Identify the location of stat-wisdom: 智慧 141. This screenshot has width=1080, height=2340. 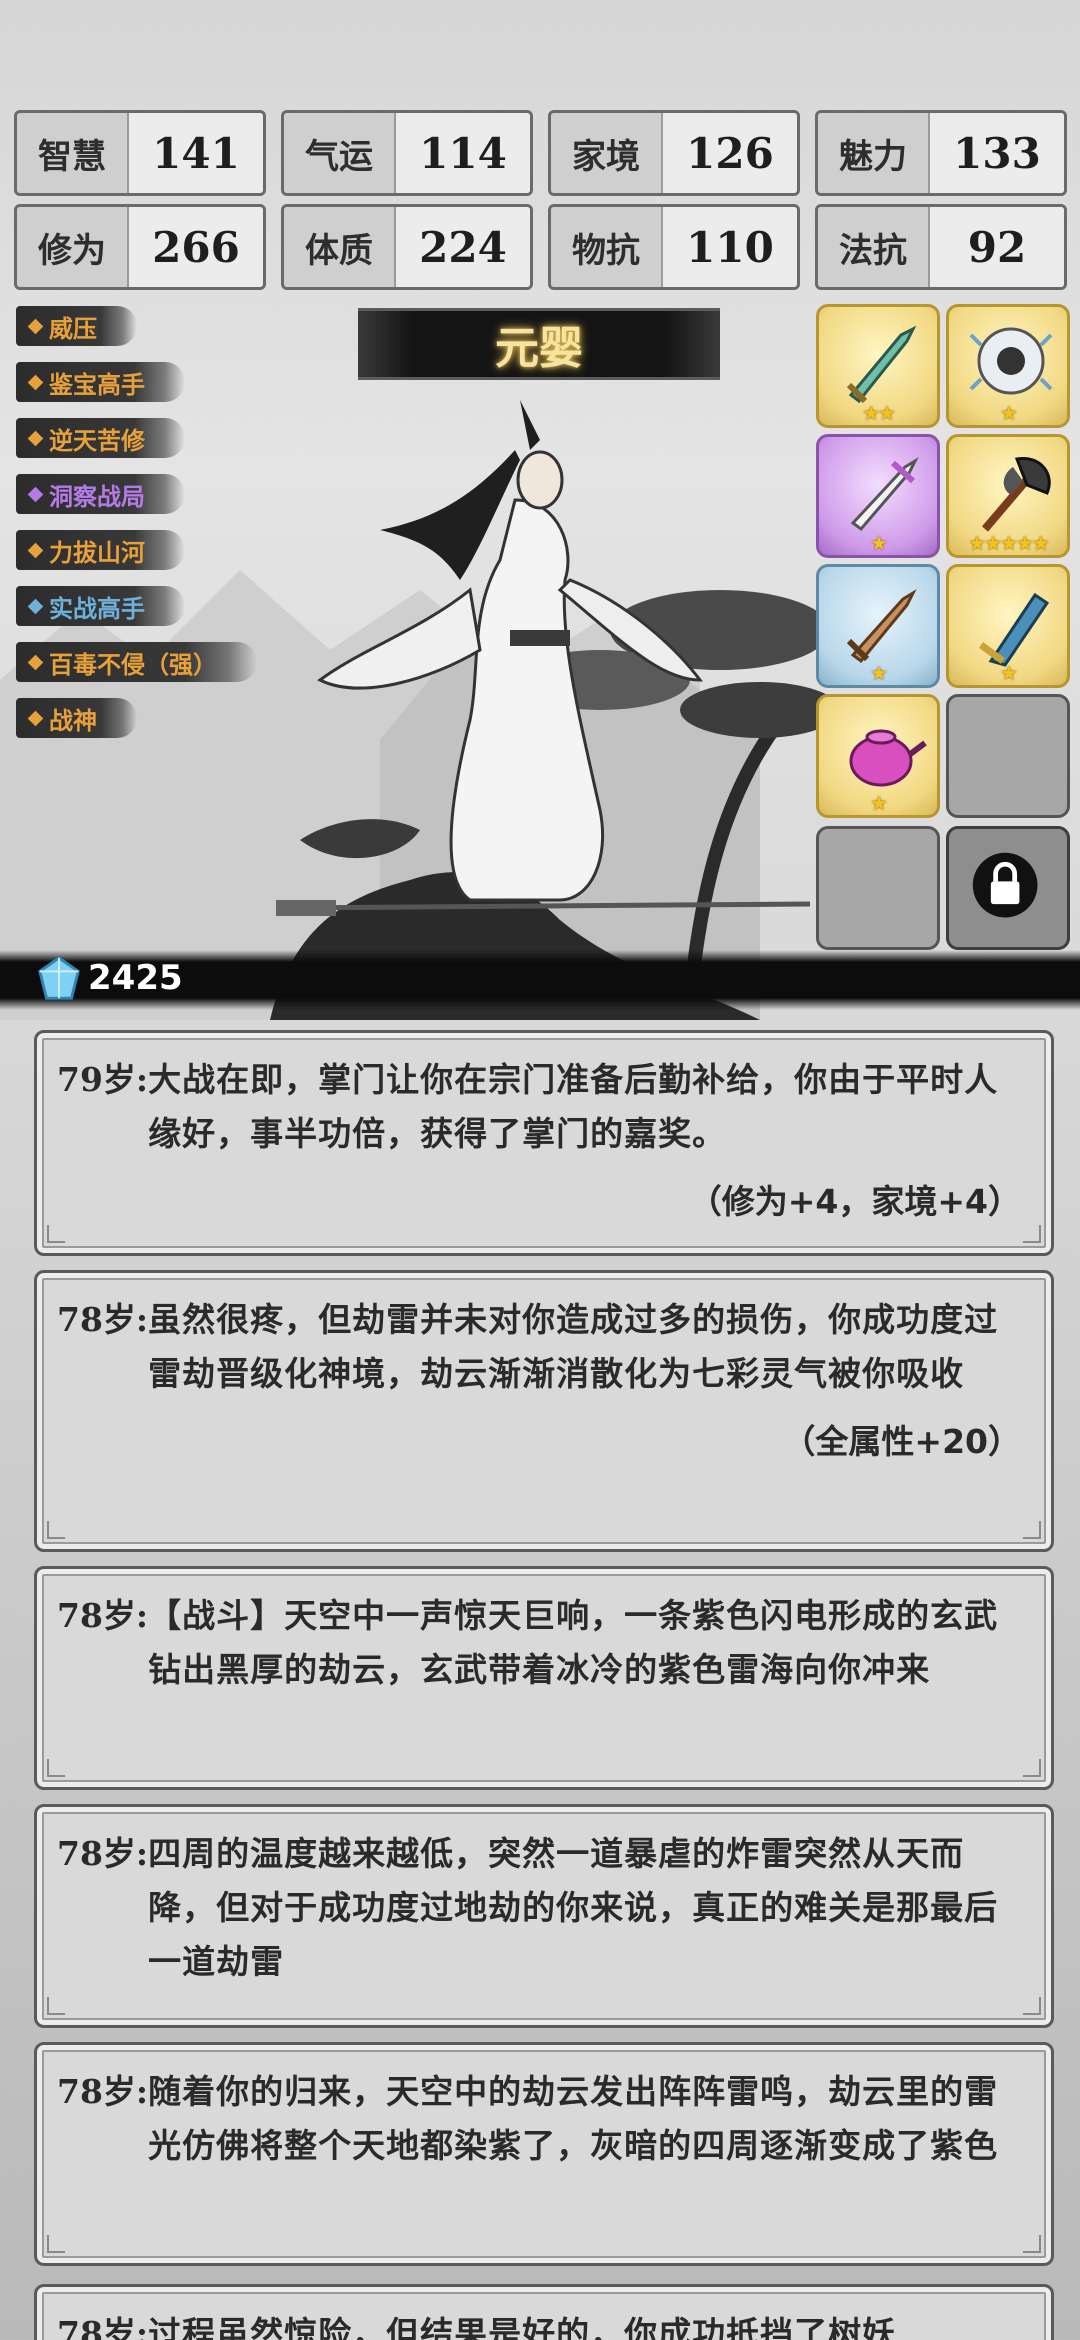
(140, 153).